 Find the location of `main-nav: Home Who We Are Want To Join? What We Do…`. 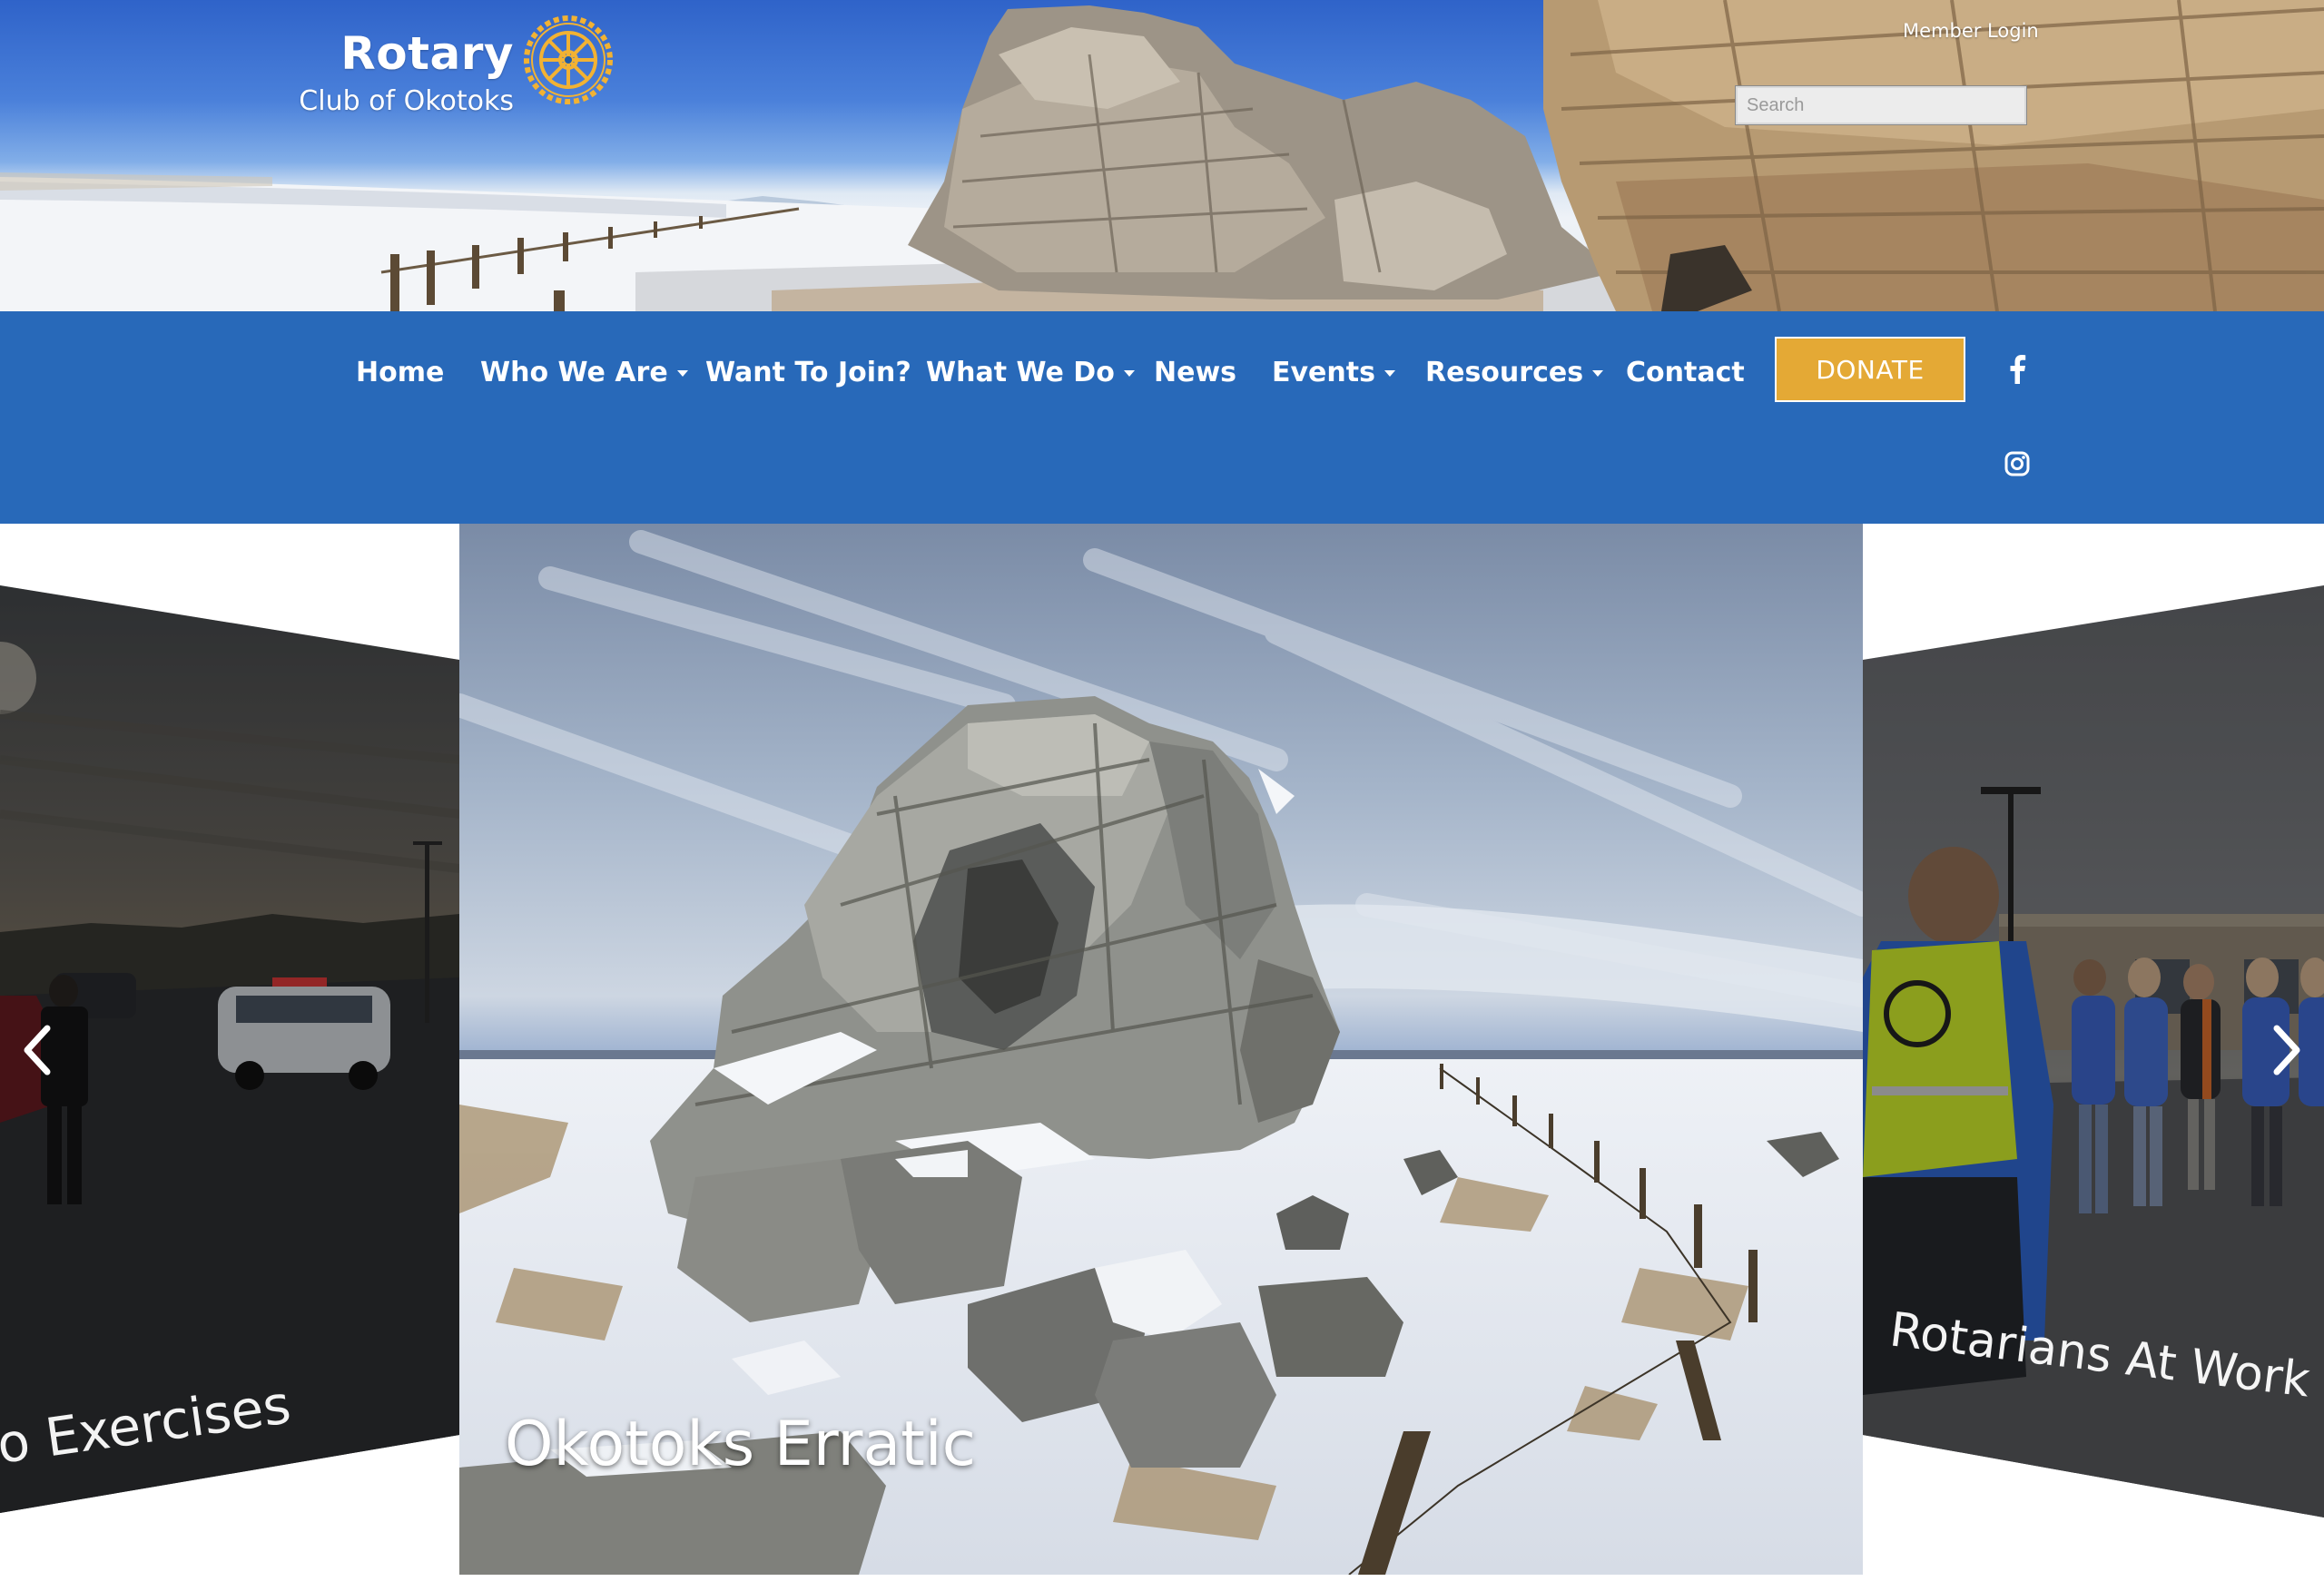

main-nav: Home Who We Are Want To Join? What We Do… is located at coordinates (1162, 418).